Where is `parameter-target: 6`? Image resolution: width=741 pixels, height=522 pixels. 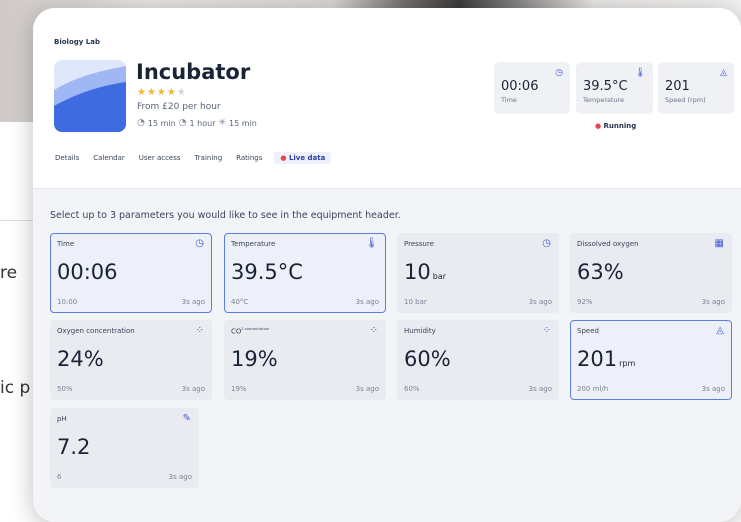 parameter-target: 6 is located at coordinates (59, 477).